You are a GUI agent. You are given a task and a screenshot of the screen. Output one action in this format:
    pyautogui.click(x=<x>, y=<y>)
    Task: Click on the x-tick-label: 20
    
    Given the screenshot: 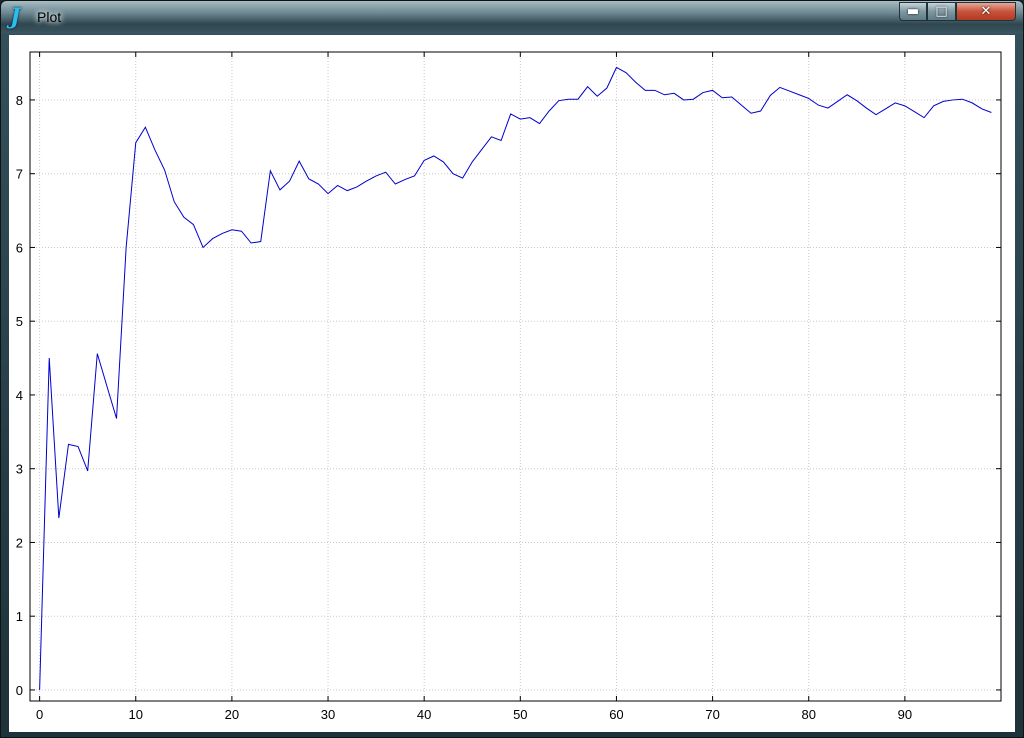 What is the action you would take?
    pyautogui.click(x=232, y=714)
    